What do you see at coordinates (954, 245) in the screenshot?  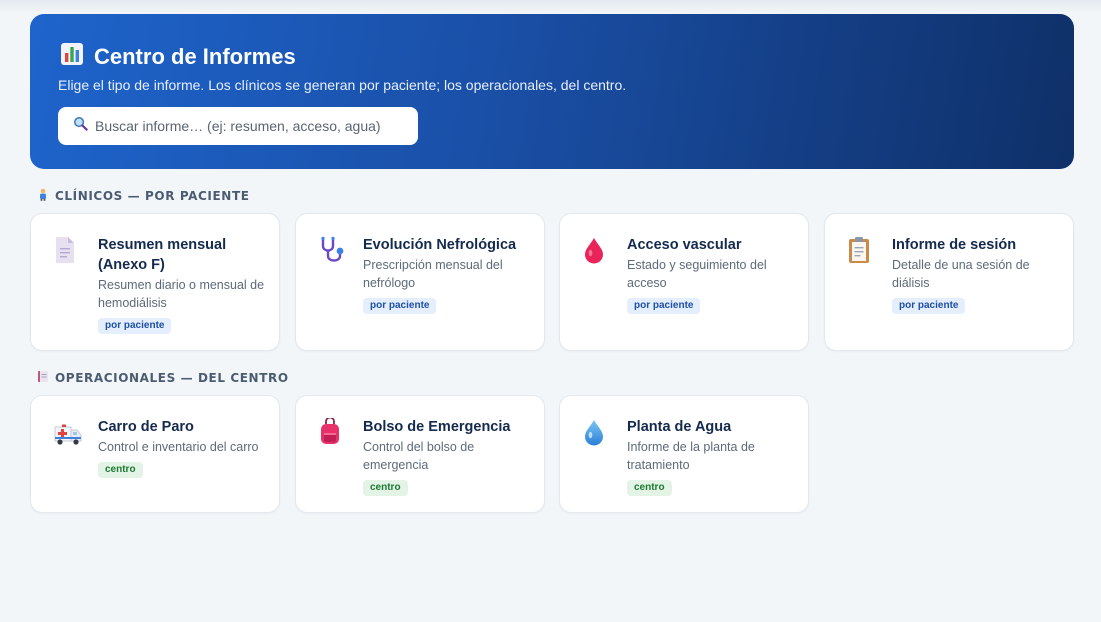 I see `card-title: Informe de sesión` at bounding box center [954, 245].